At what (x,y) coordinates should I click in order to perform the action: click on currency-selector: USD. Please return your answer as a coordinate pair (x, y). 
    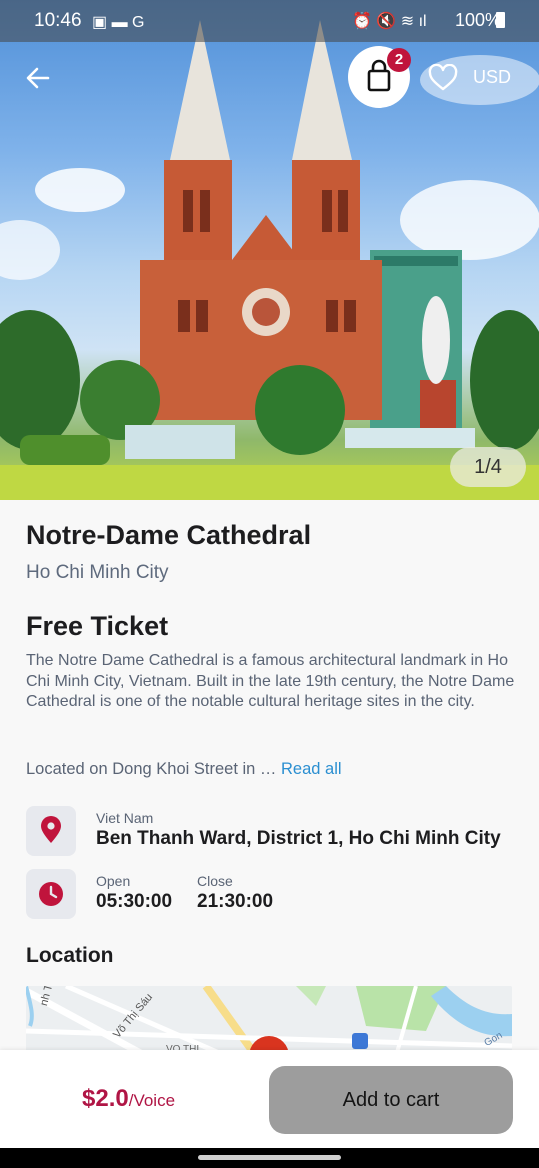
    Looking at the image, I should click on (492, 77).